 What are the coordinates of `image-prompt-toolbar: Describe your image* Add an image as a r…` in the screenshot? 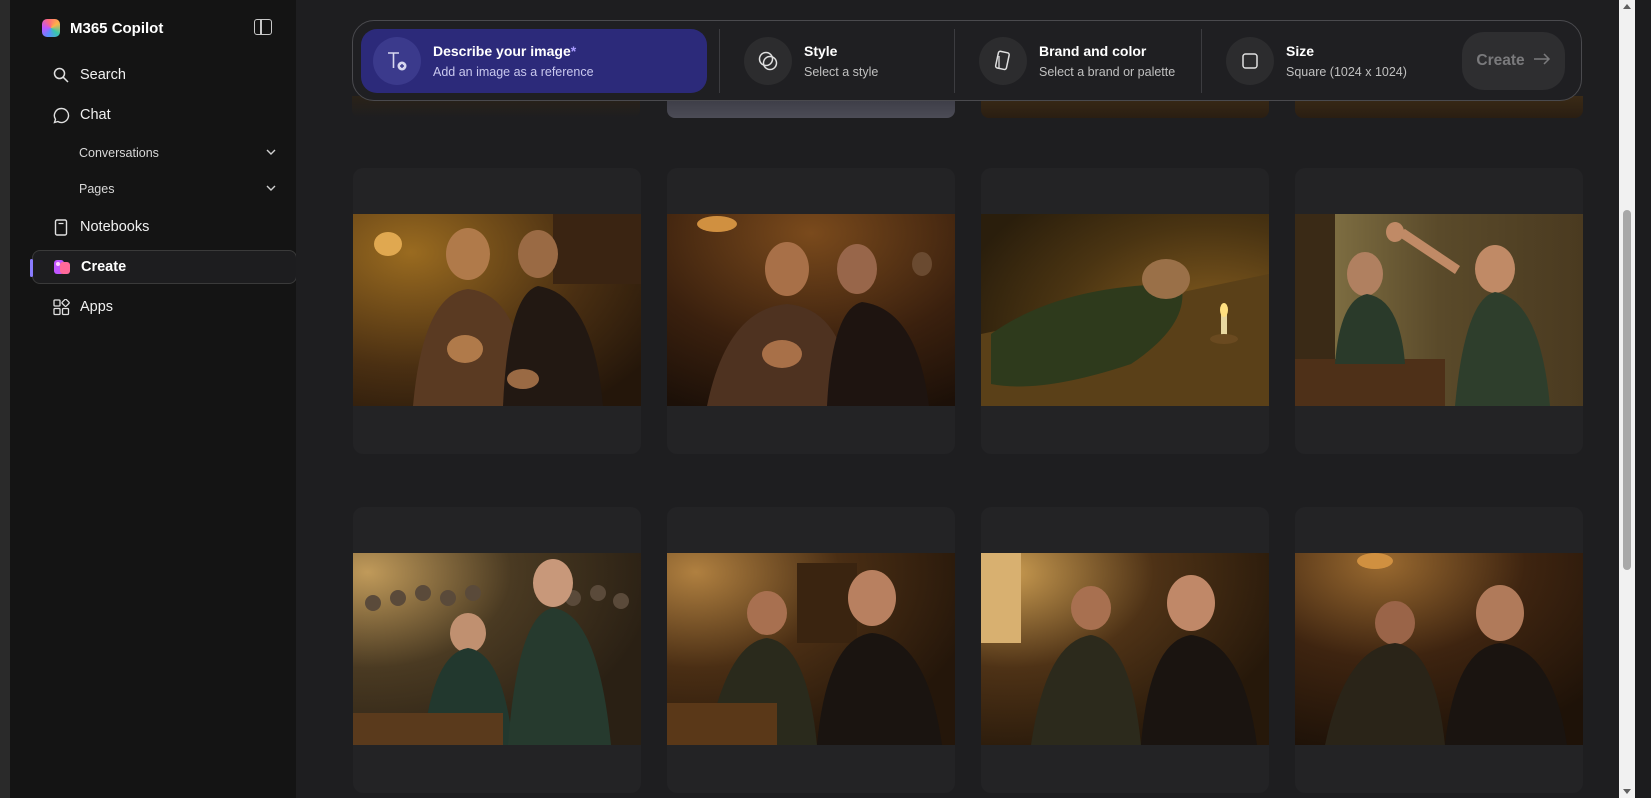 It's located at (967, 60).